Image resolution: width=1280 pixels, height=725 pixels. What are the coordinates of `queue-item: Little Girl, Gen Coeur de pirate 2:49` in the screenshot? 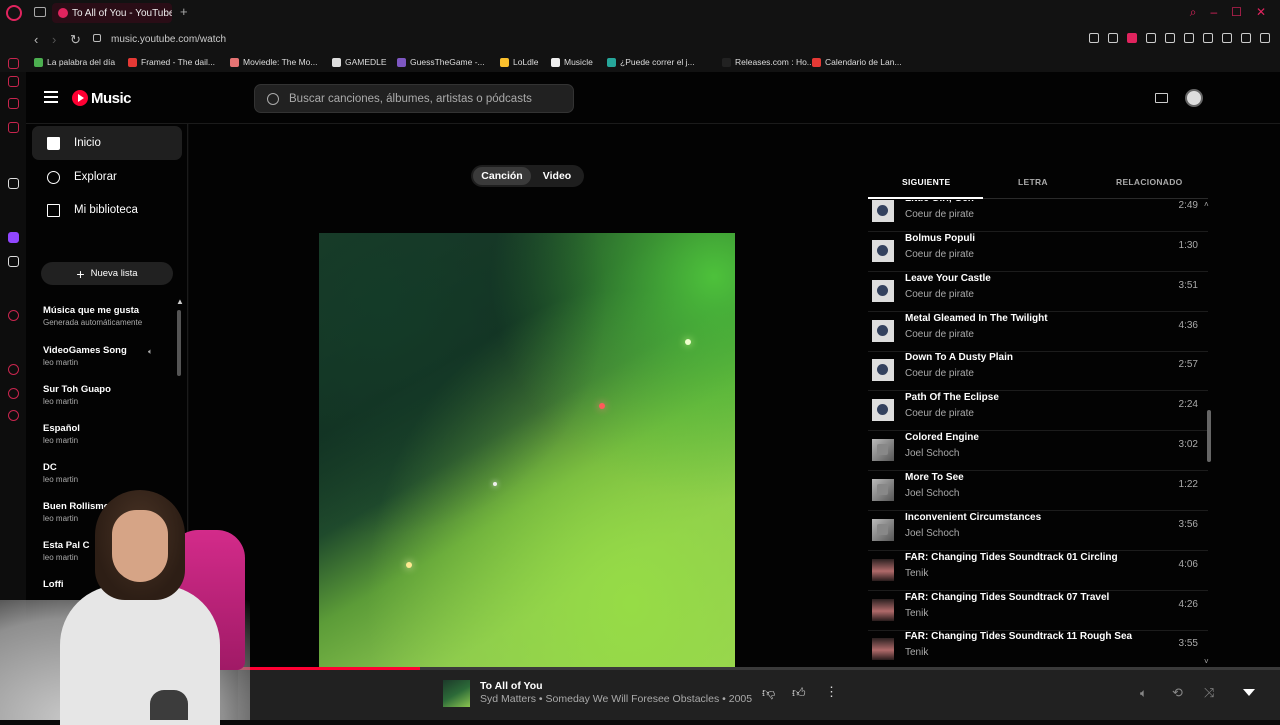 It's located at (1038, 216).